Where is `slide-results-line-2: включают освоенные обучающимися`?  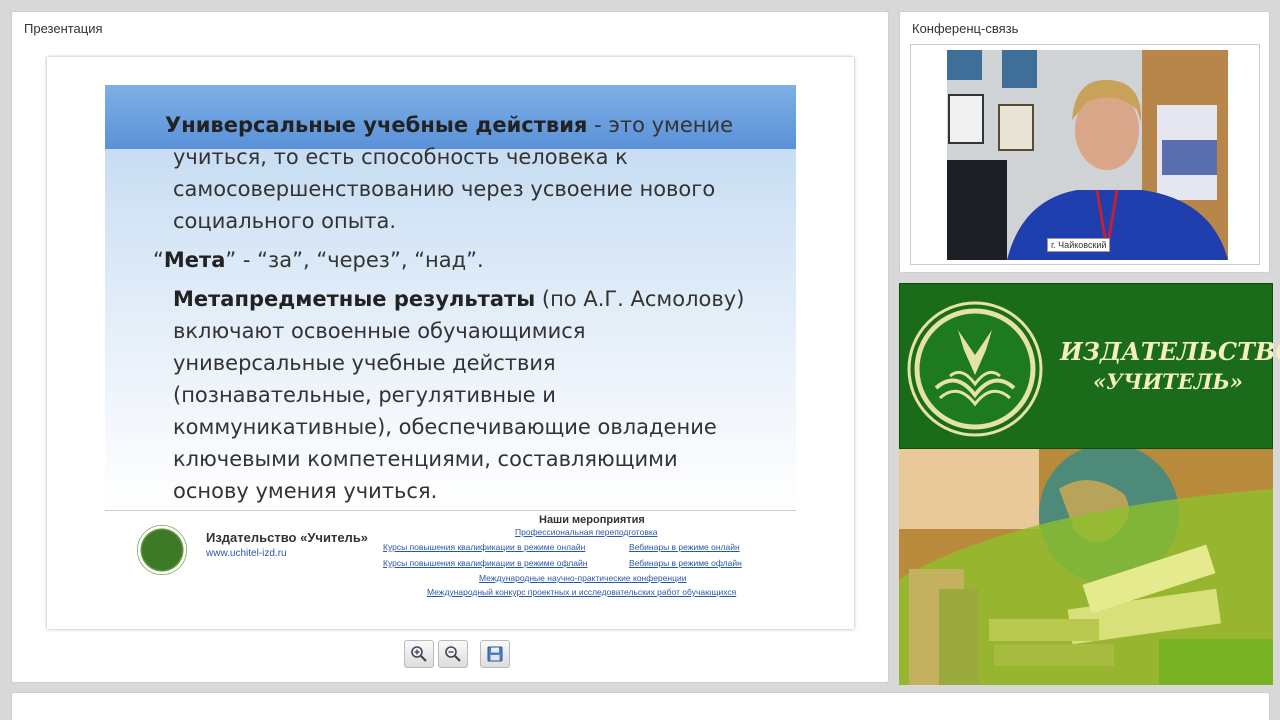
slide-results-line-2: включают освоенные обучающимися is located at coordinates (379, 331).